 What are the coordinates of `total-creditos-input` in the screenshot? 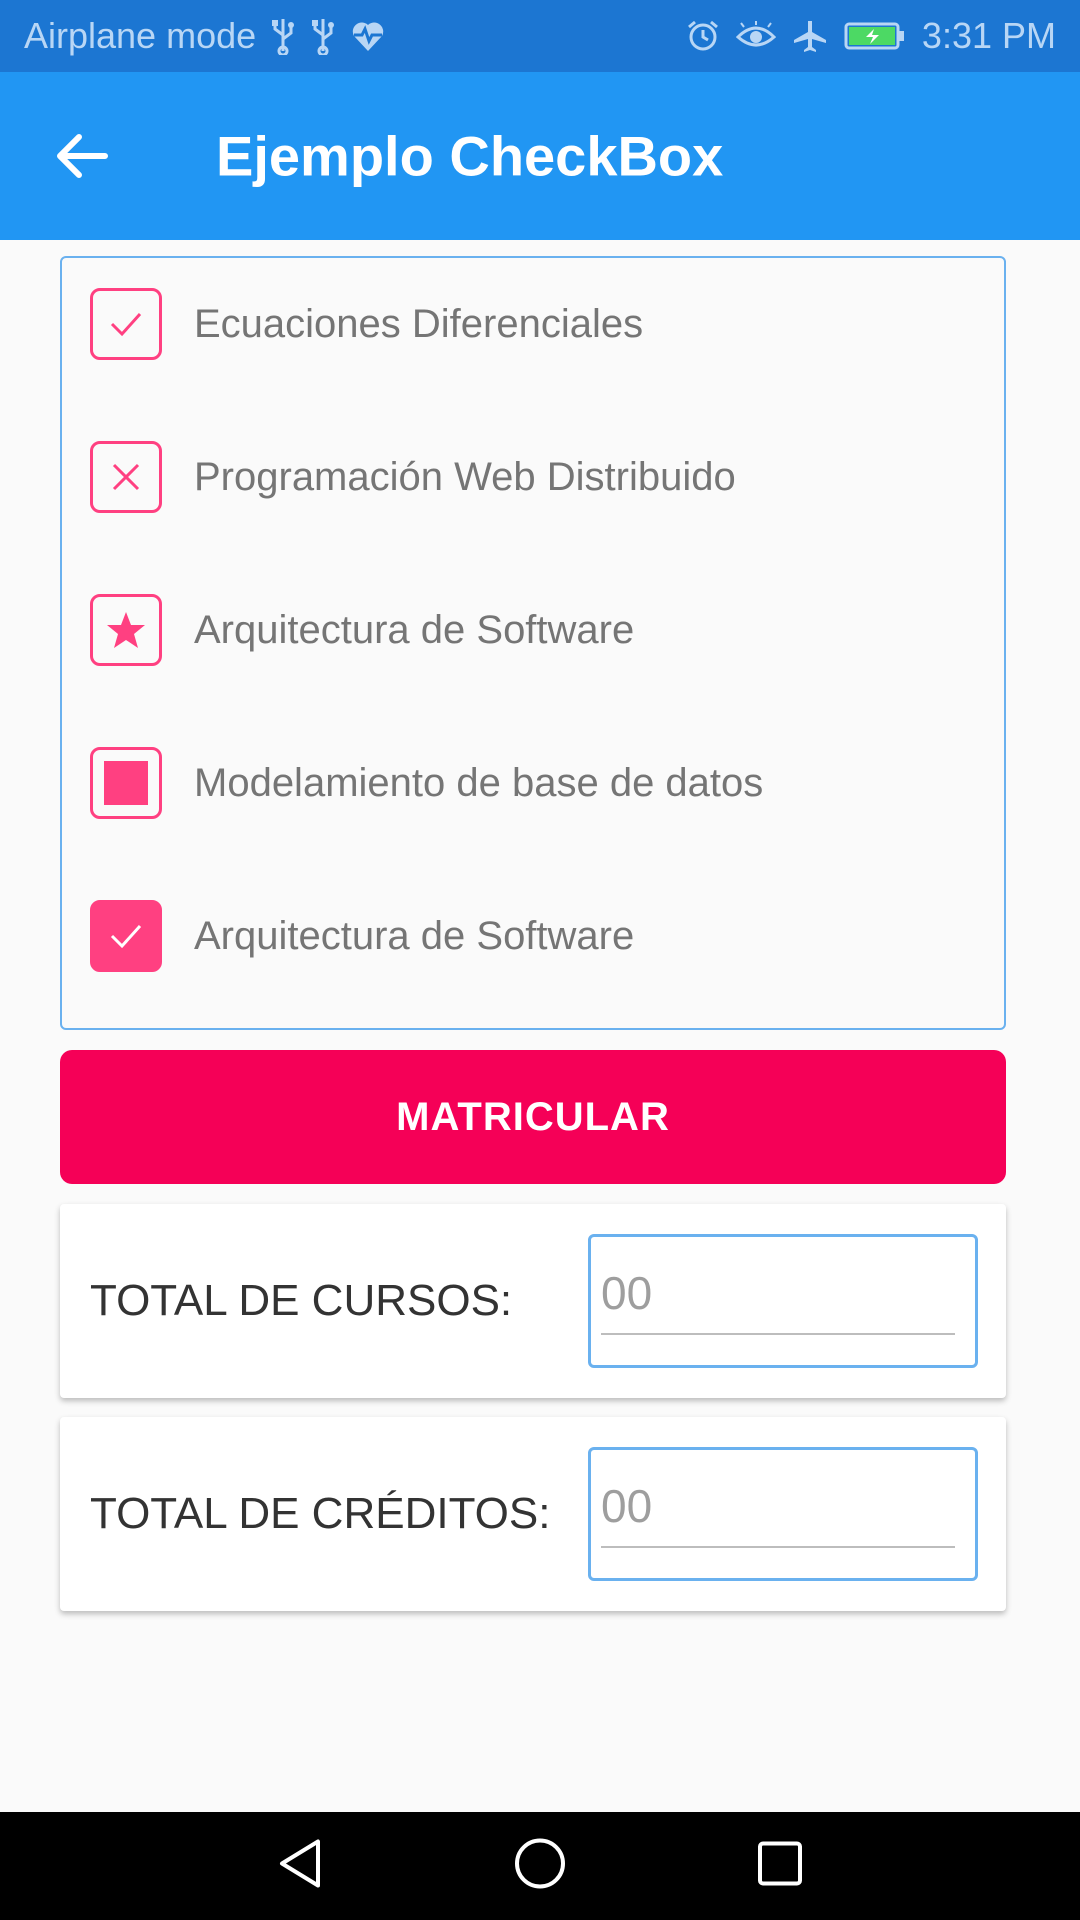 It's located at (778, 1507).